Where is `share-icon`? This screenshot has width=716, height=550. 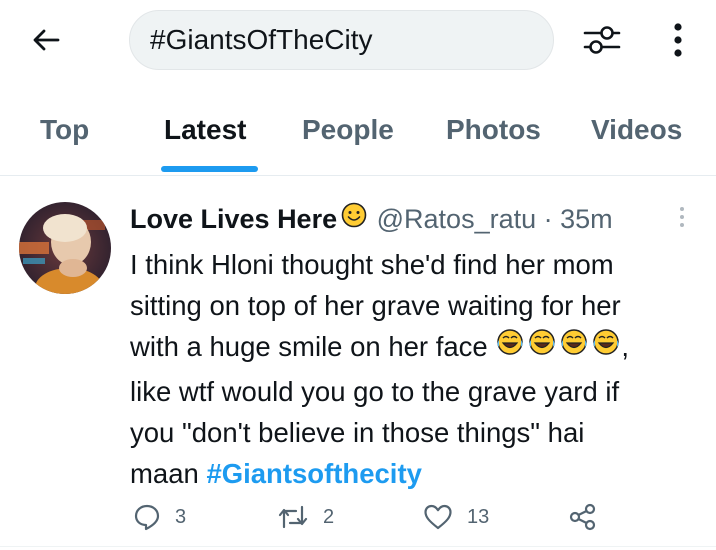 share-icon is located at coordinates (582, 517).